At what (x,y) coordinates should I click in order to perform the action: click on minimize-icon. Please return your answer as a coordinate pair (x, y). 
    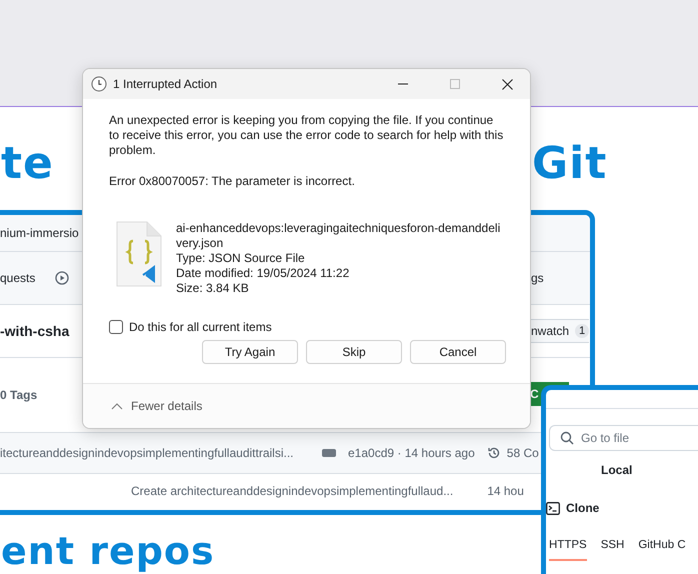
    Looking at the image, I should click on (403, 84).